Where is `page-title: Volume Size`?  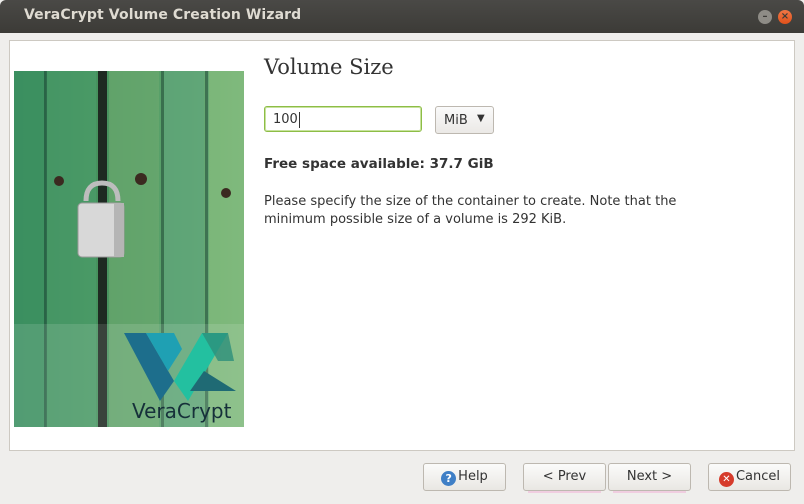 page-title: Volume Size is located at coordinates (329, 67).